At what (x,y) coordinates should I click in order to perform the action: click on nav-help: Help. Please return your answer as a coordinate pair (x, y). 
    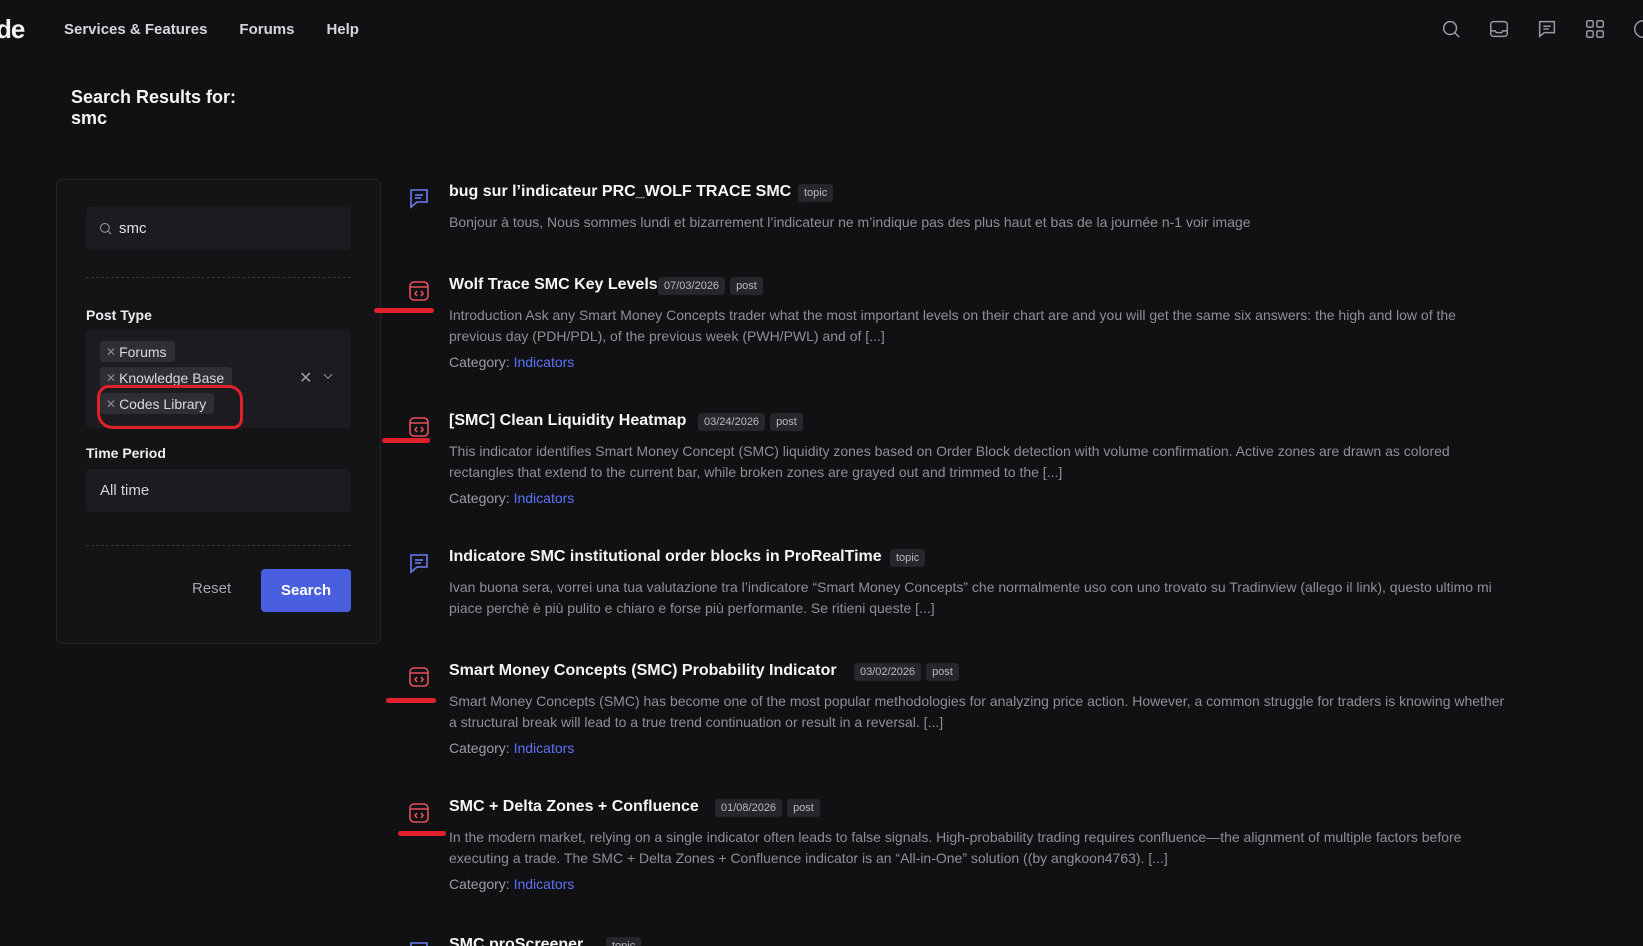
    Looking at the image, I should click on (342, 29).